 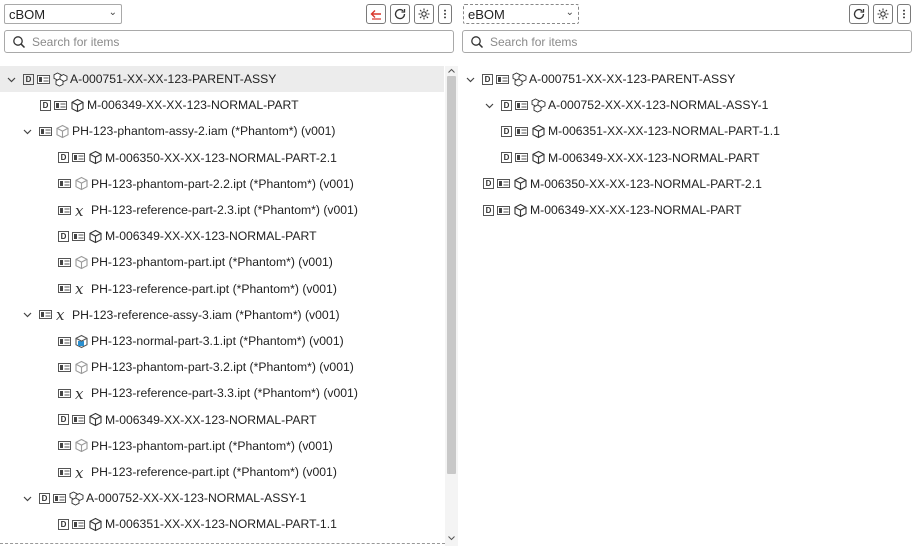 What do you see at coordinates (451, 538) in the screenshot?
I see `scroll-down-icon` at bounding box center [451, 538].